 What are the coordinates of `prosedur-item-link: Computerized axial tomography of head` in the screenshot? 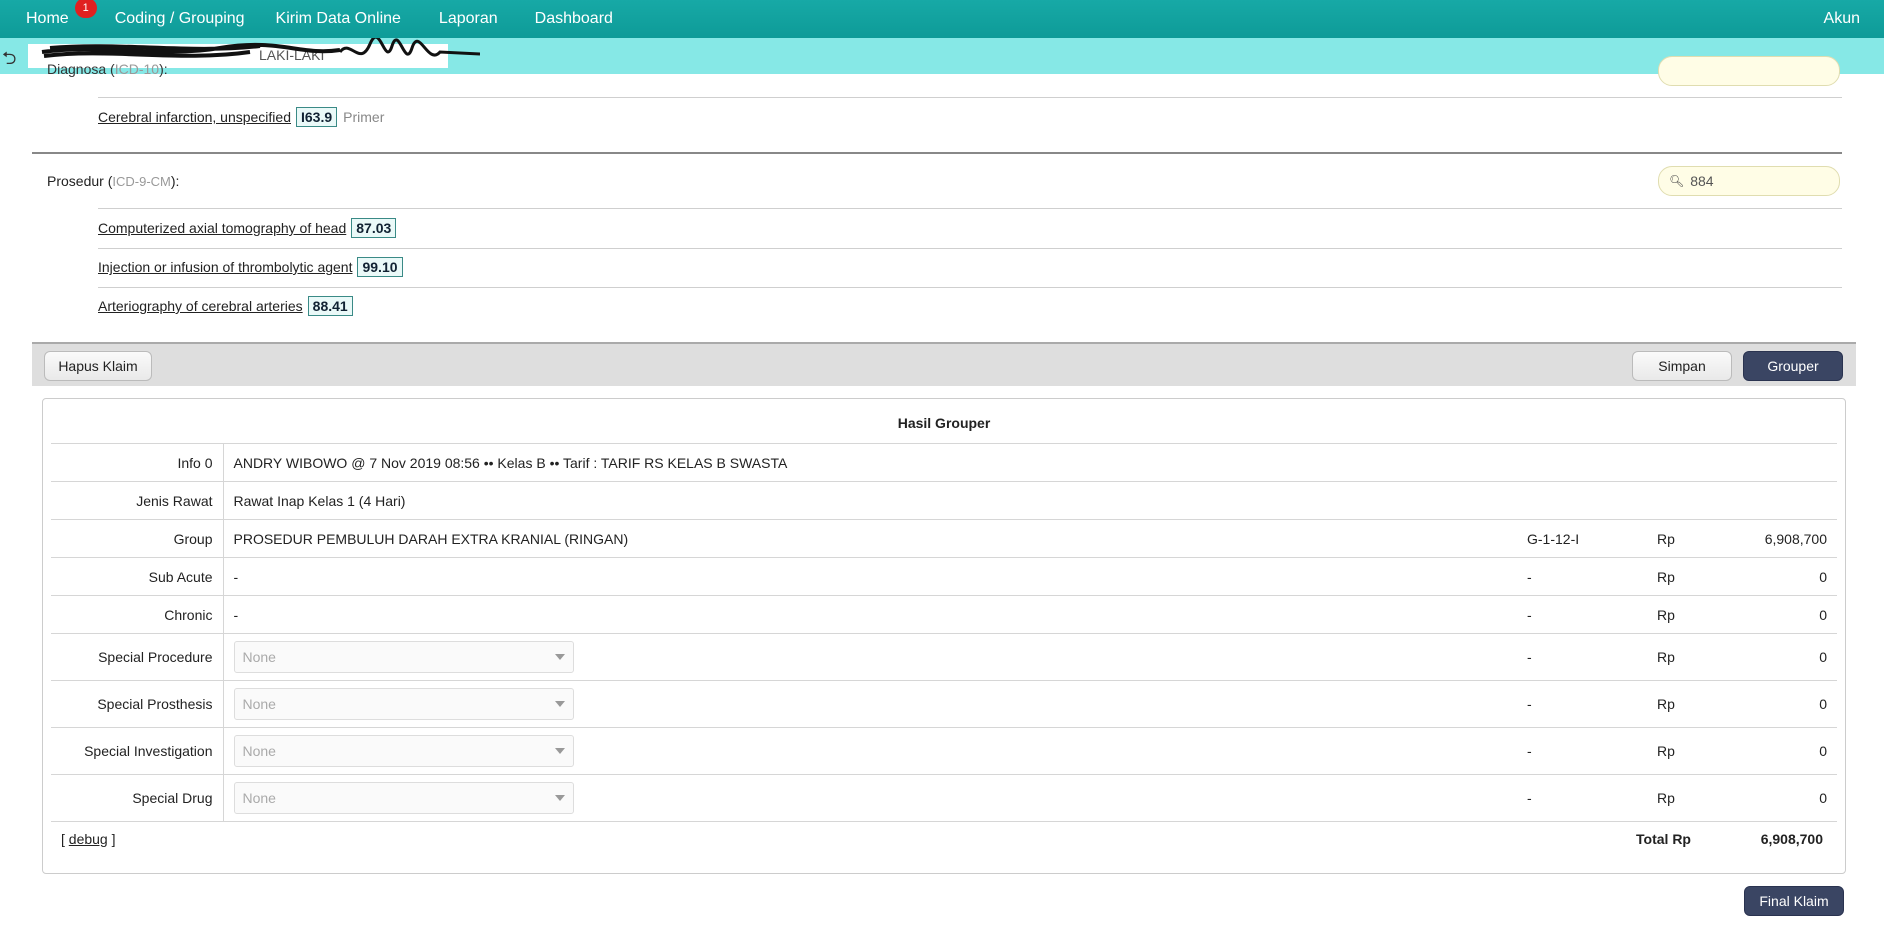 It's located at (222, 228).